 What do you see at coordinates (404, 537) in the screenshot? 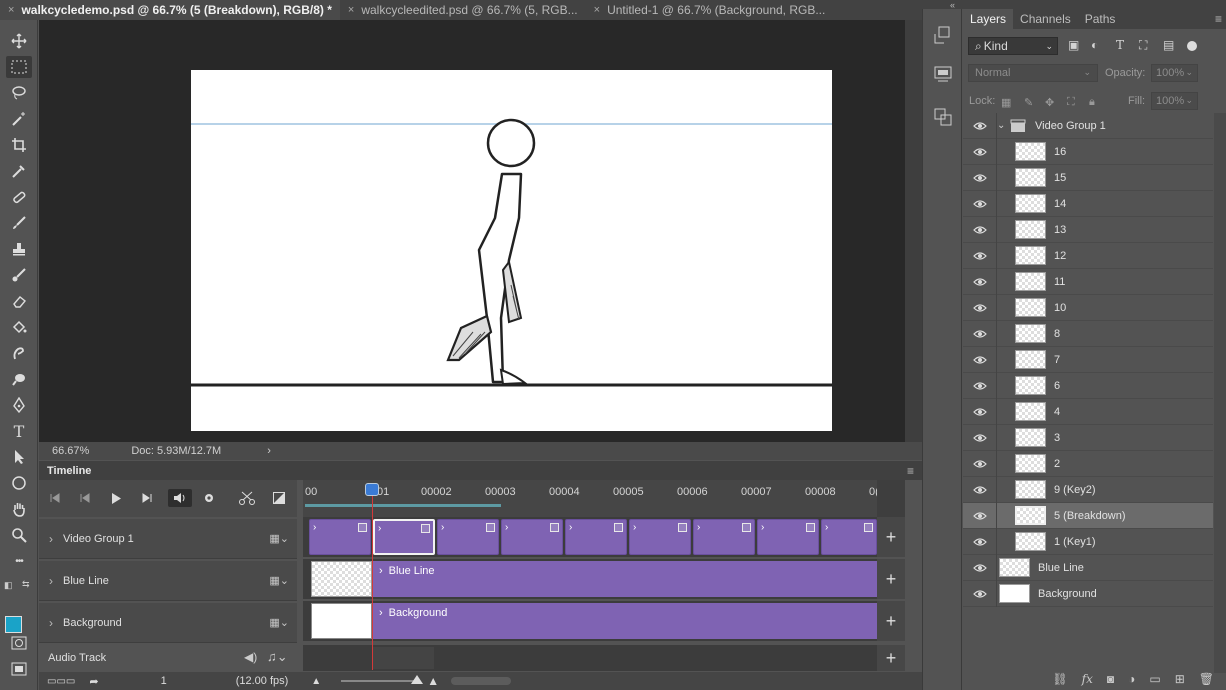
I see `frame-clip-selected: ›` at bounding box center [404, 537].